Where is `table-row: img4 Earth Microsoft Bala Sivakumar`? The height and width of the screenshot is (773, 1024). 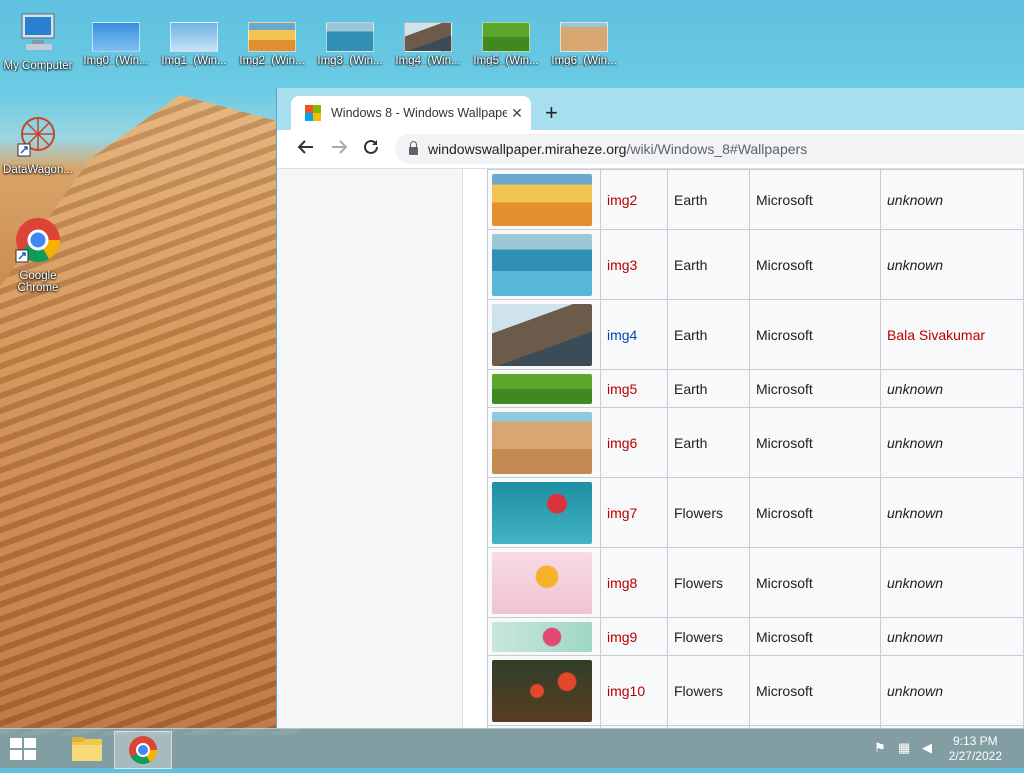
table-row: img4 Earth Microsoft Bala Sivakumar is located at coordinates (755, 334).